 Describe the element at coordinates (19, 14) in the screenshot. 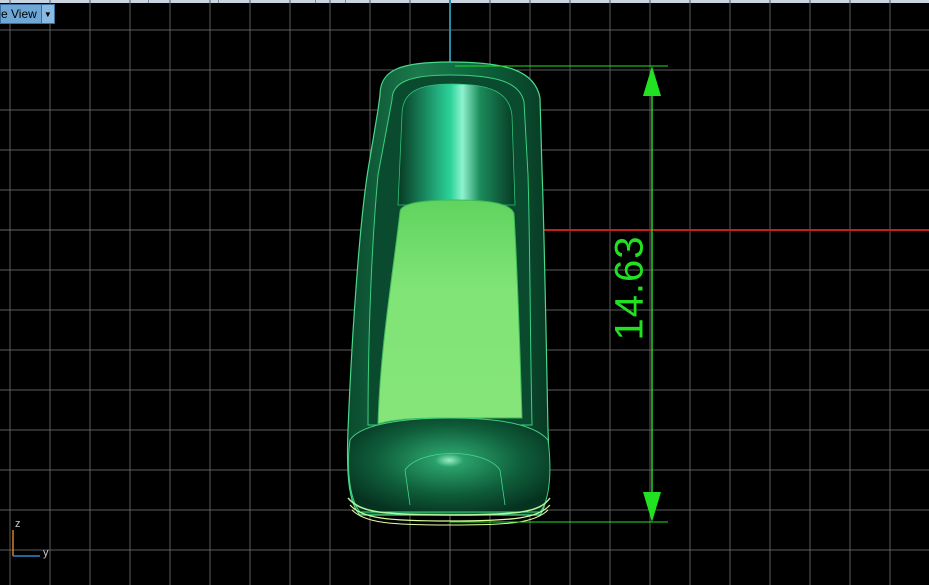

I see `view-selector-label: e View` at that location.